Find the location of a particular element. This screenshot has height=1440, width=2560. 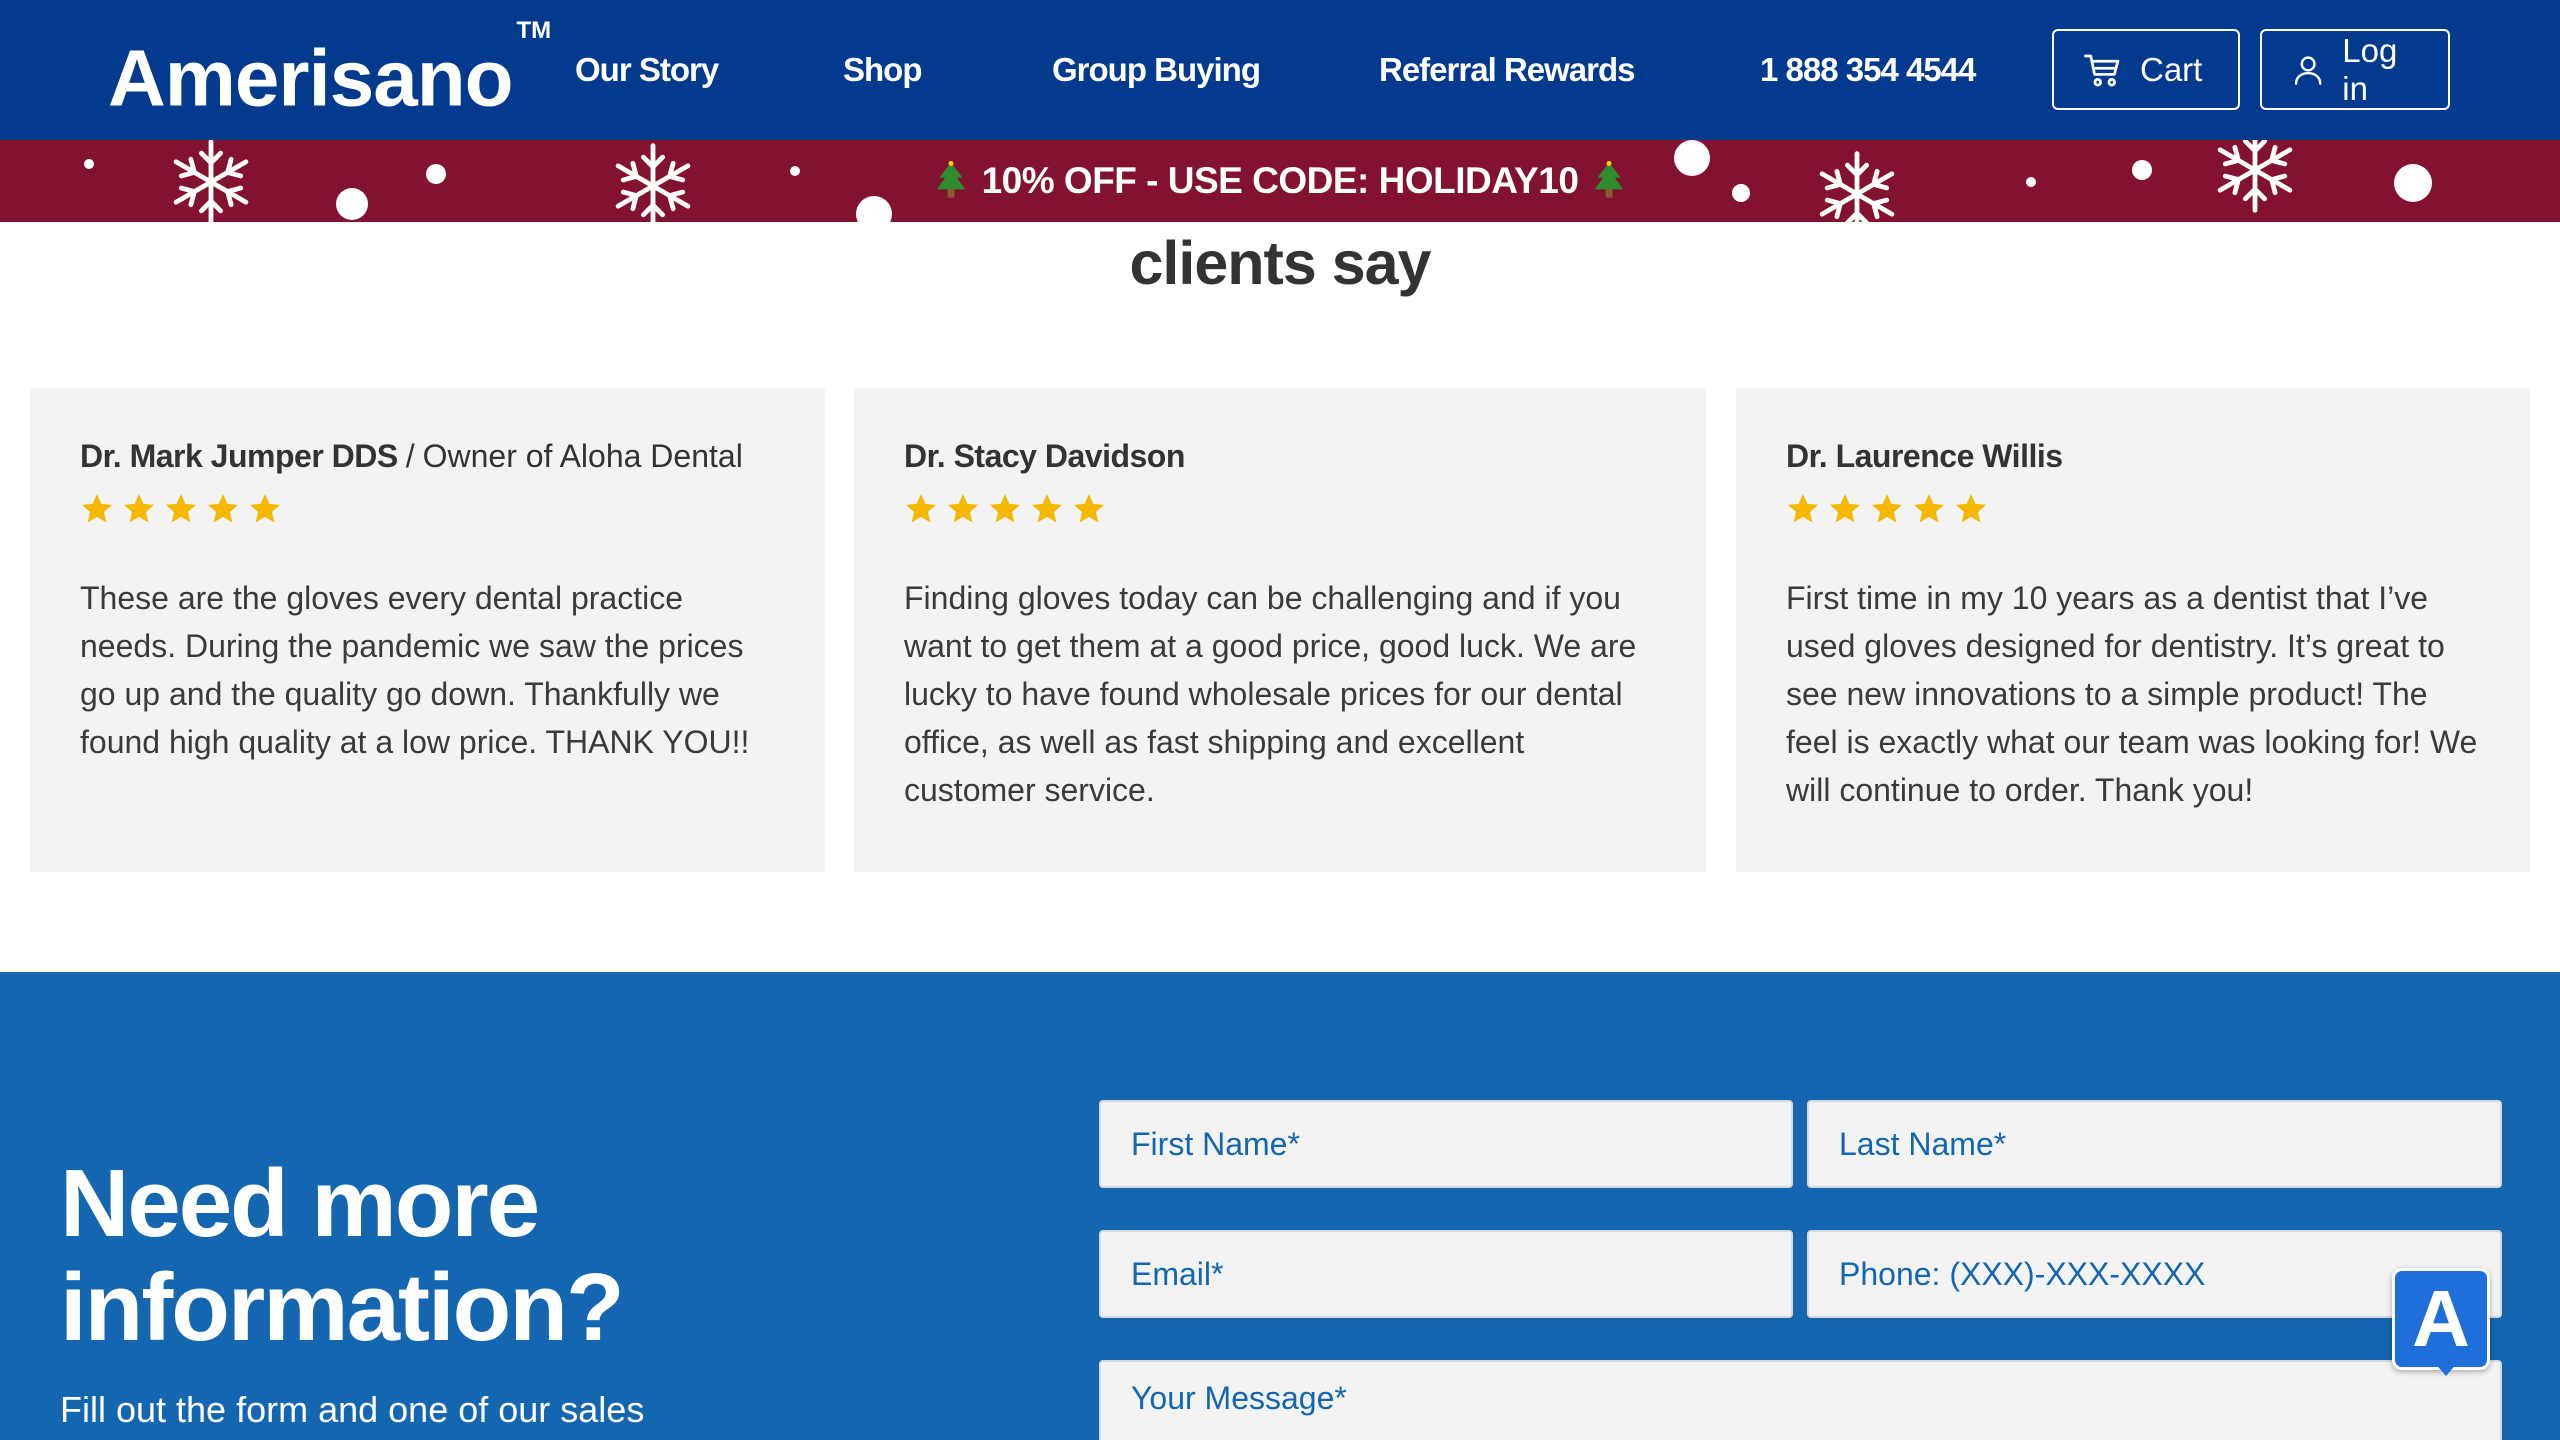

promo-banner: 10% OFF - USE CODE: HOLIDAY10 is located at coordinates (1280, 181).